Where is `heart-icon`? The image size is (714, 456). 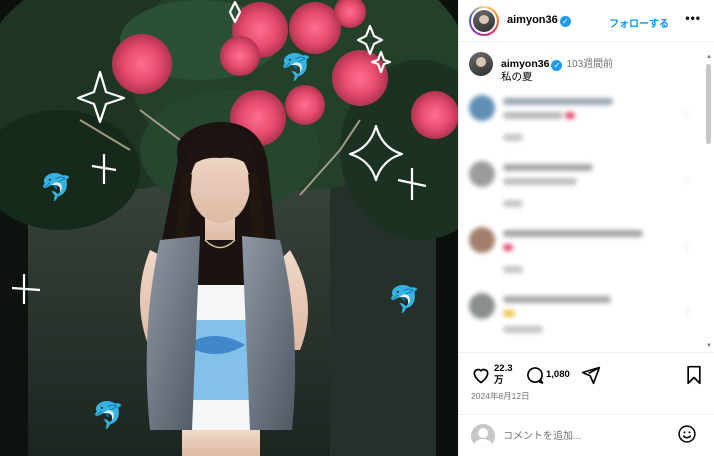 heart-icon is located at coordinates (481, 375).